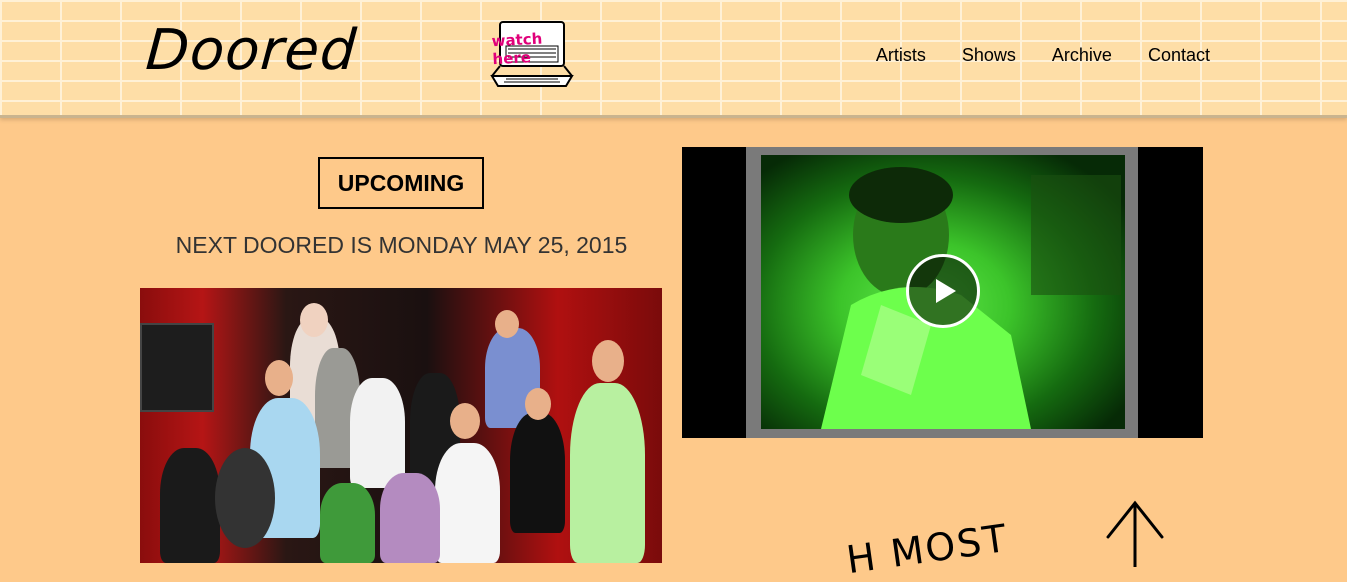 This screenshot has height=582, width=1347. What do you see at coordinates (251, 50) in the screenshot?
I see `site-logo: Doored` at bounding box center [251, 50].